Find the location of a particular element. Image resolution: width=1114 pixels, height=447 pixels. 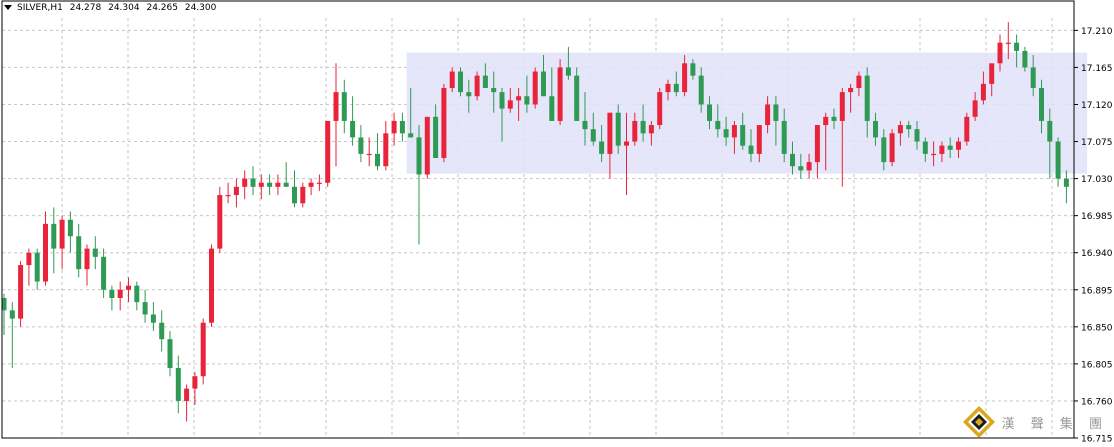

y-tick-label: 17.210 is located at coordinates (1097, 32).